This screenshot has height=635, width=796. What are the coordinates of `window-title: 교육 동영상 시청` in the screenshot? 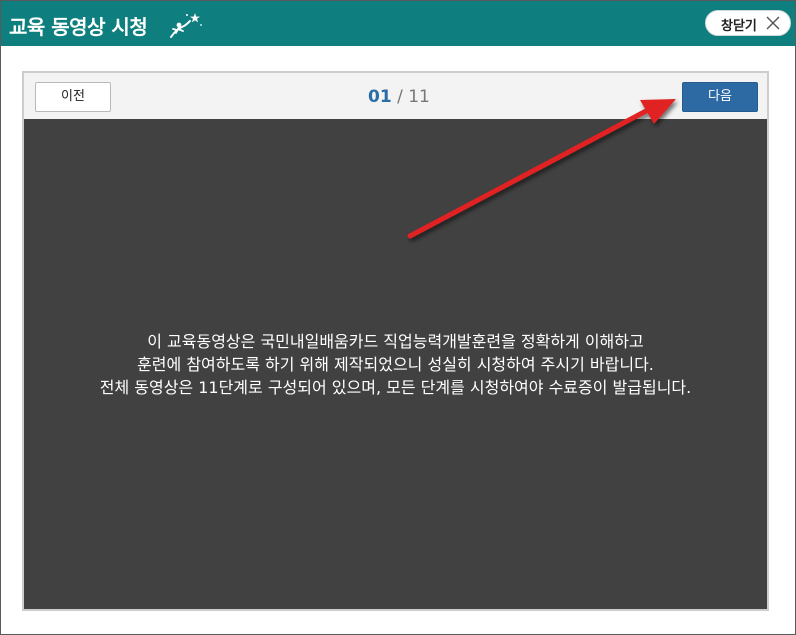 It's located at (78, 27).